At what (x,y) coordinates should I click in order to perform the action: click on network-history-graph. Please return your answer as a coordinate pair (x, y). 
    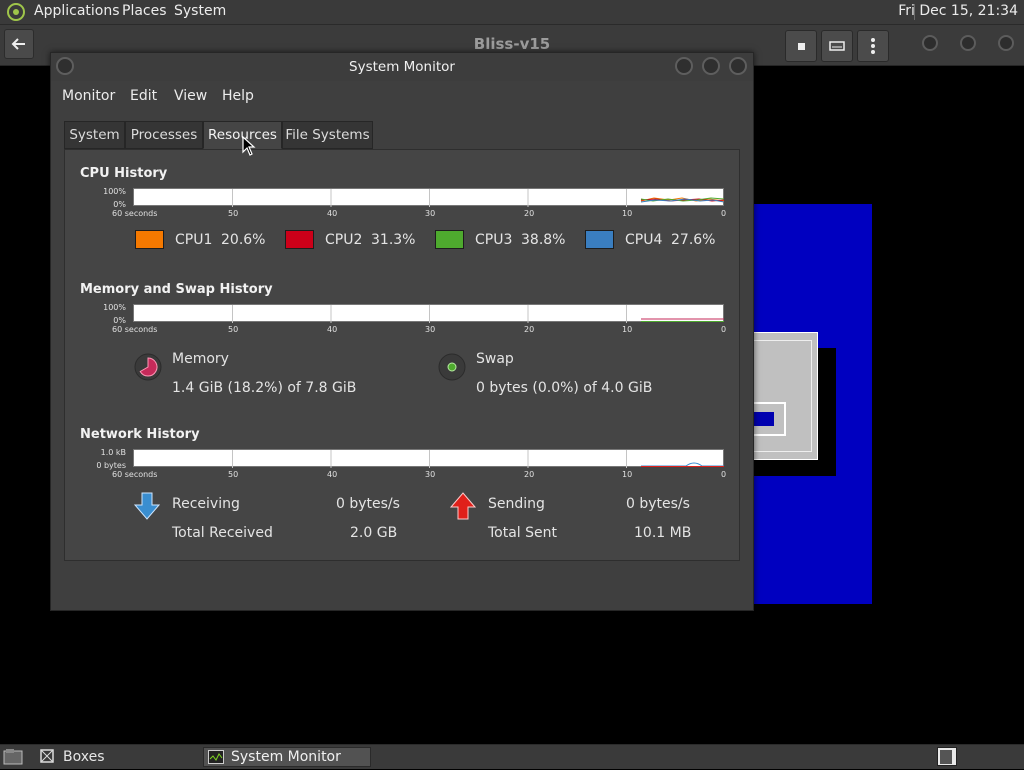
    Looking at the image, I should click on (428, 458).